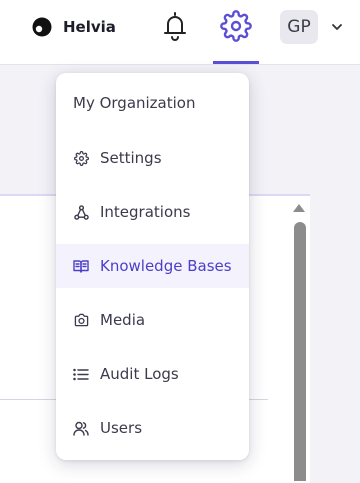 Image resolution: width=360 pixels, height=483 pixels. I want to click on menu-item-label: Settings, so click(131, 158).